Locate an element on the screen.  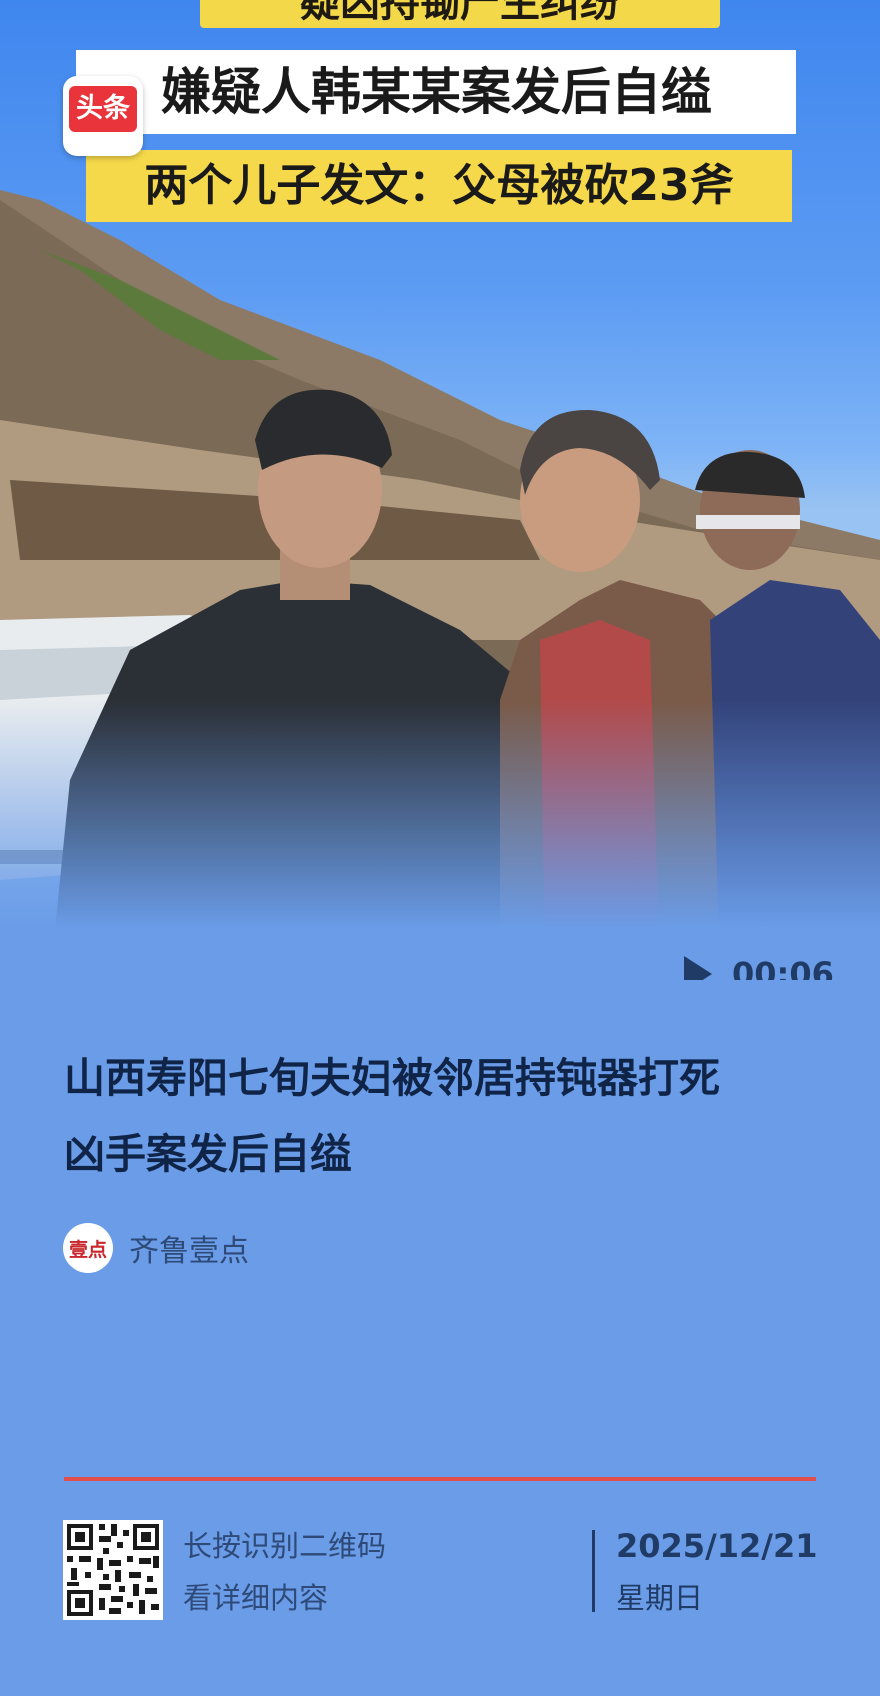
source-name: 齐鲁壹点 is located at coordinates (189, 1251).